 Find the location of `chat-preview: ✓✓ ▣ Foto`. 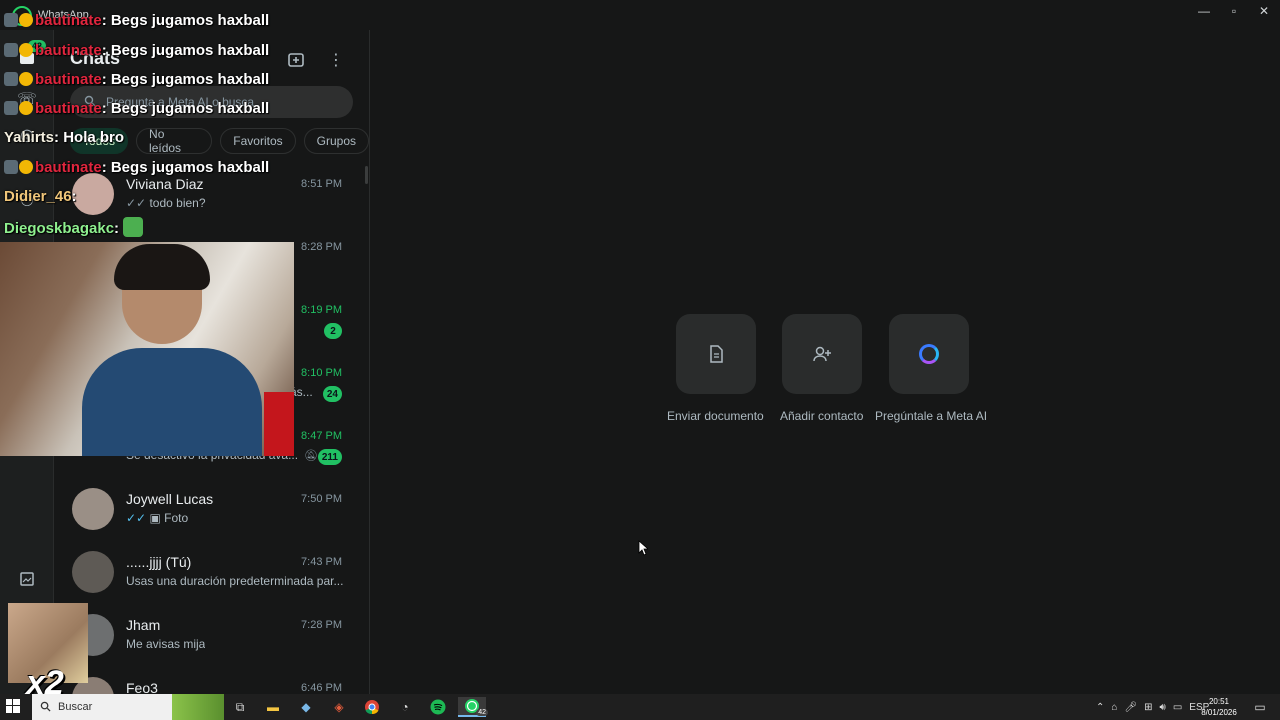

chat-preview: ✓✓ ▣ Foto is located at coordinates (157, 518).